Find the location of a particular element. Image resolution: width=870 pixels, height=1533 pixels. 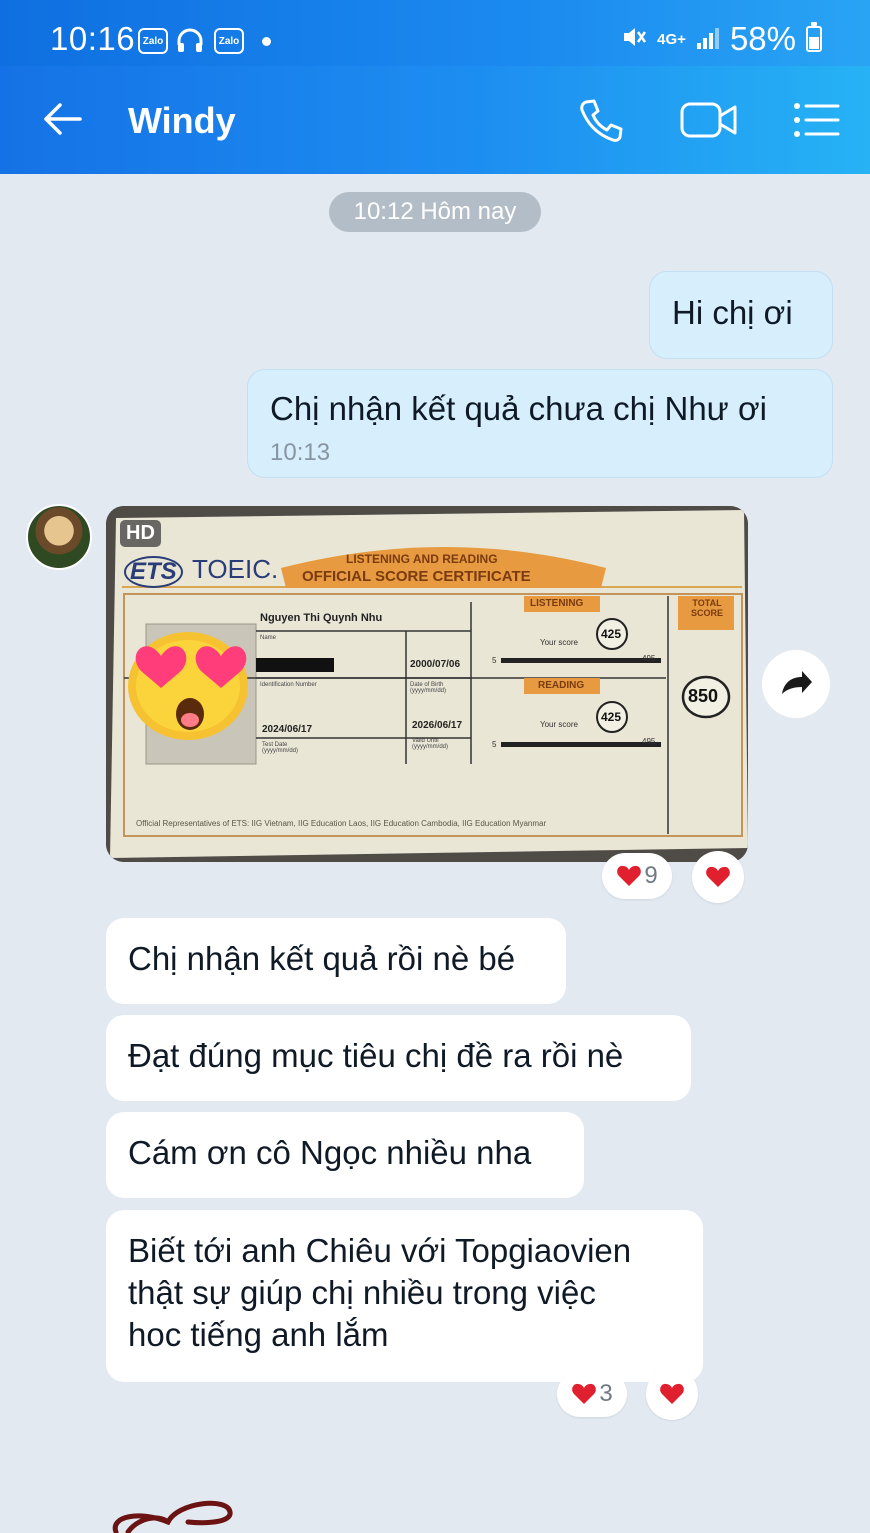

date-separator: 10:12 Hôm nay is located at coordinates (435, 212).